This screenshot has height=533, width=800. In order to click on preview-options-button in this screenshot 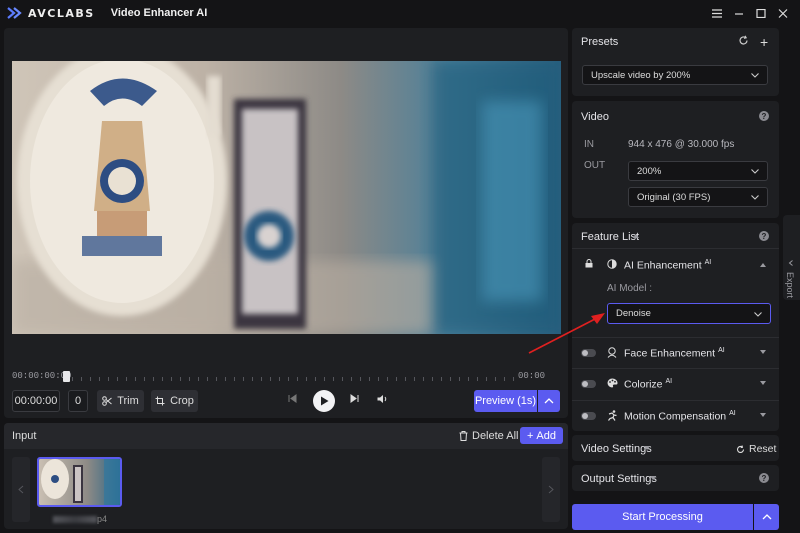, I will do `click(549, 401)`.